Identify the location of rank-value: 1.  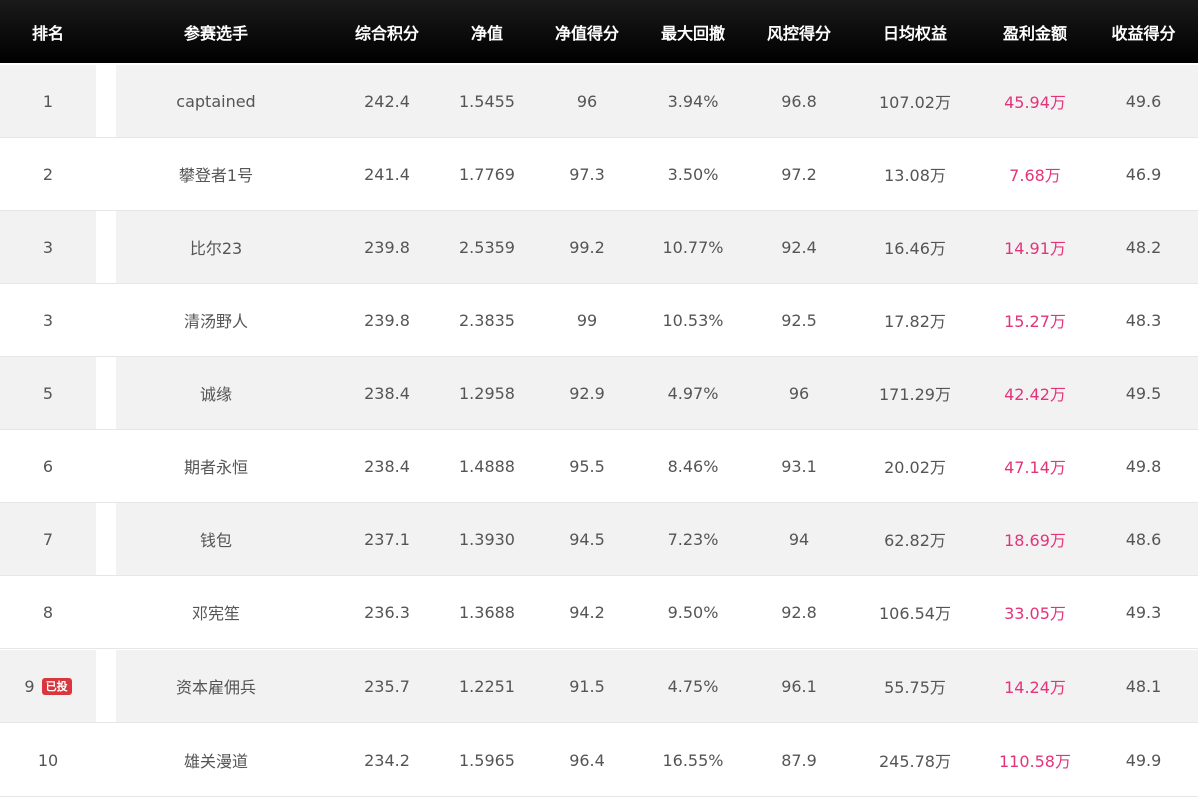
(48, 101).